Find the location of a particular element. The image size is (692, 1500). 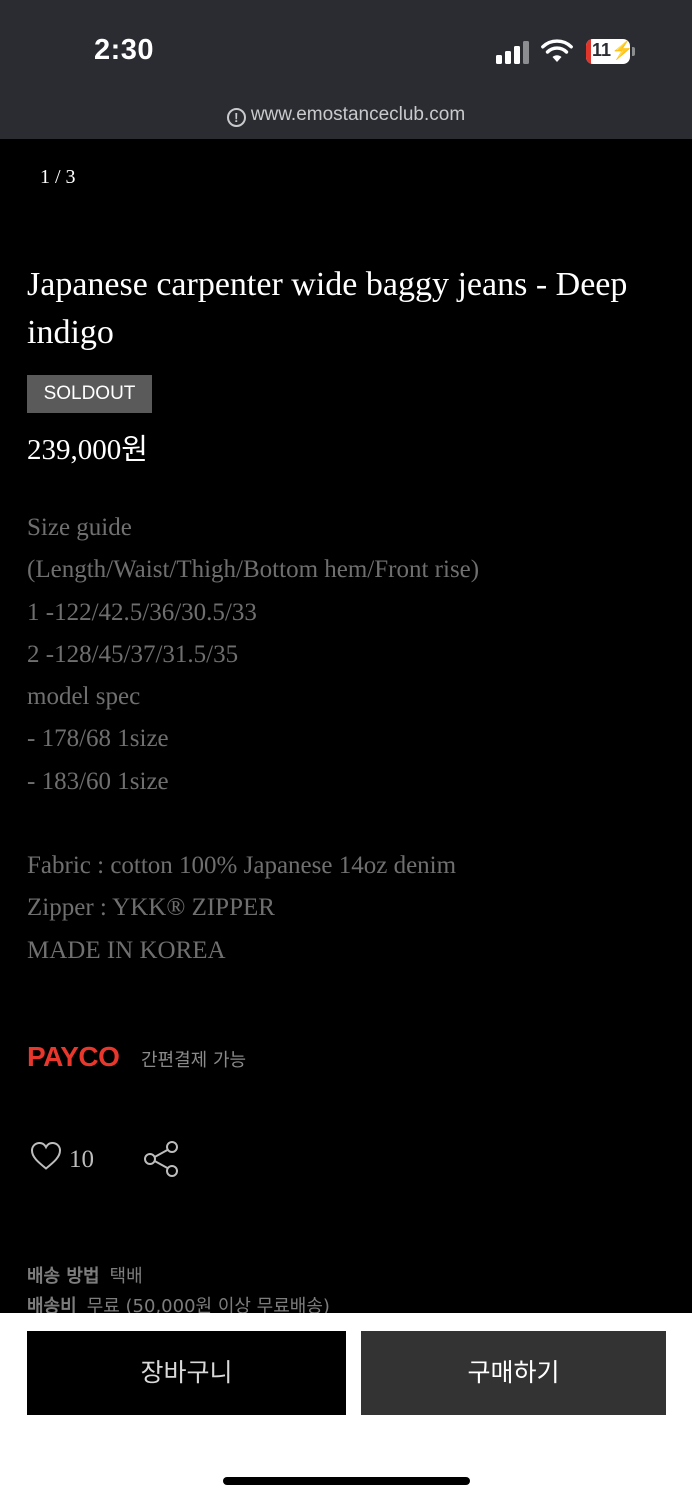

share-icon is located at coordinates (161, 1159).